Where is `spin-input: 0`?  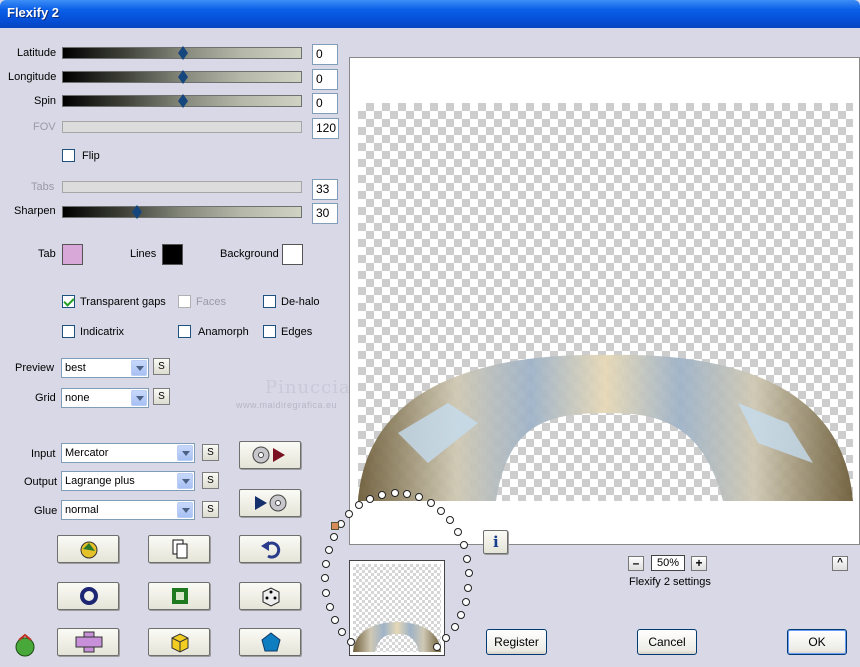 spin-input: 0 is located at coordinates (325, 103).